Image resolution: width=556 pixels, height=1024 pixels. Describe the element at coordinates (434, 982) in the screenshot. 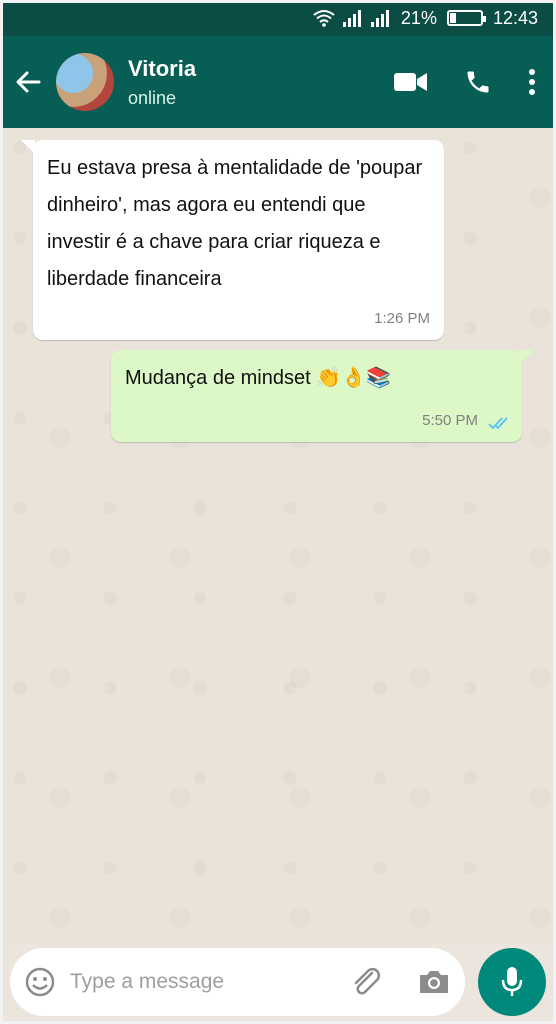

I see `camera-icon` at that location.